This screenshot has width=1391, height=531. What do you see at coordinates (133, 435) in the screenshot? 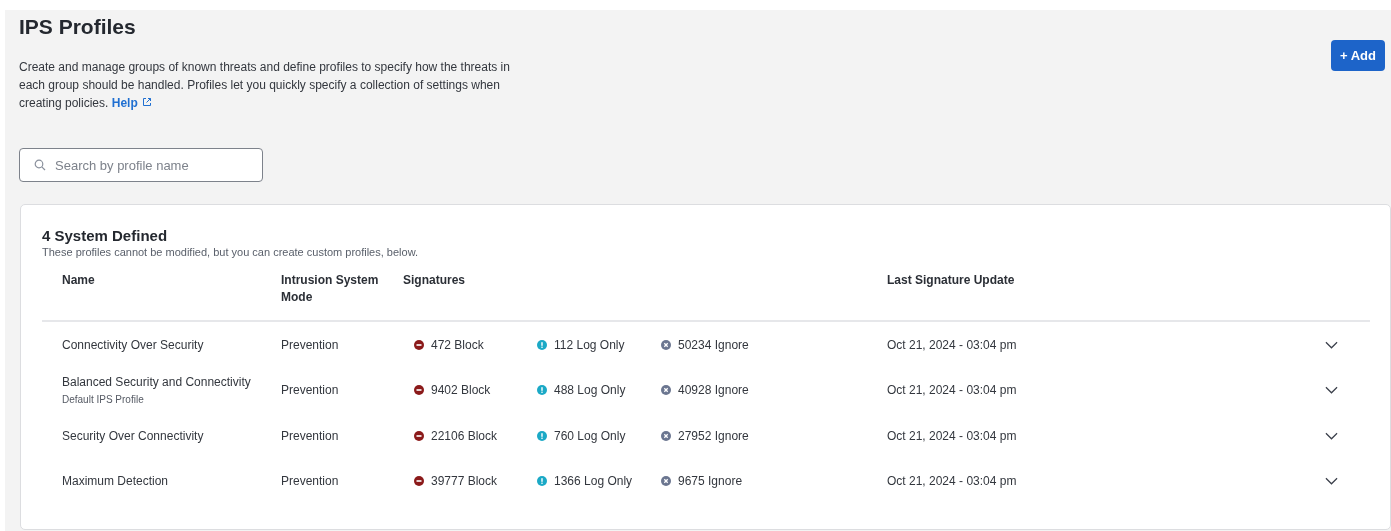
I see `profile-name: Security Over Connectivity` at bounding box center [133, 435].